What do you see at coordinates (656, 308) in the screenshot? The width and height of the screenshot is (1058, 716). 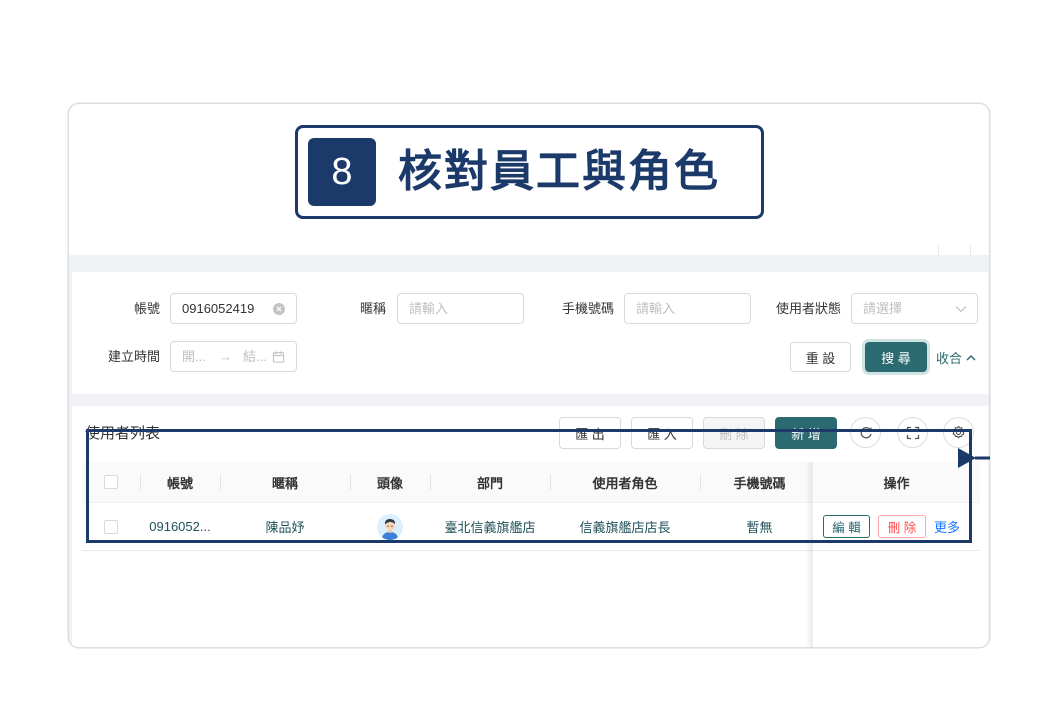 I see `phone-placeholder: 請輸入` at bounding box center [656, 308].